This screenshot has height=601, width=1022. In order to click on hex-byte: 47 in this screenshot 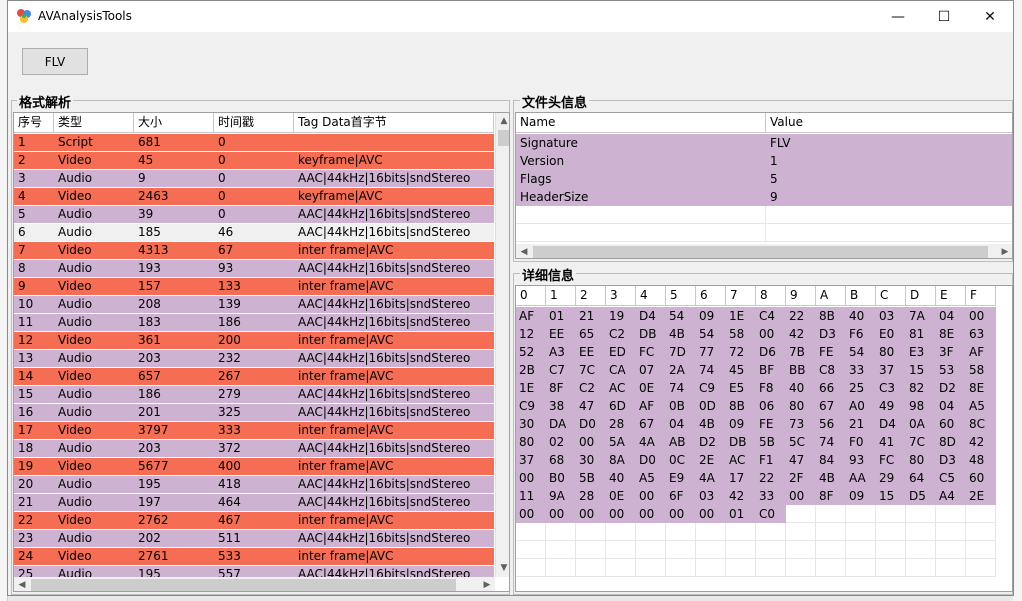, I will do `click(591, 406)`.